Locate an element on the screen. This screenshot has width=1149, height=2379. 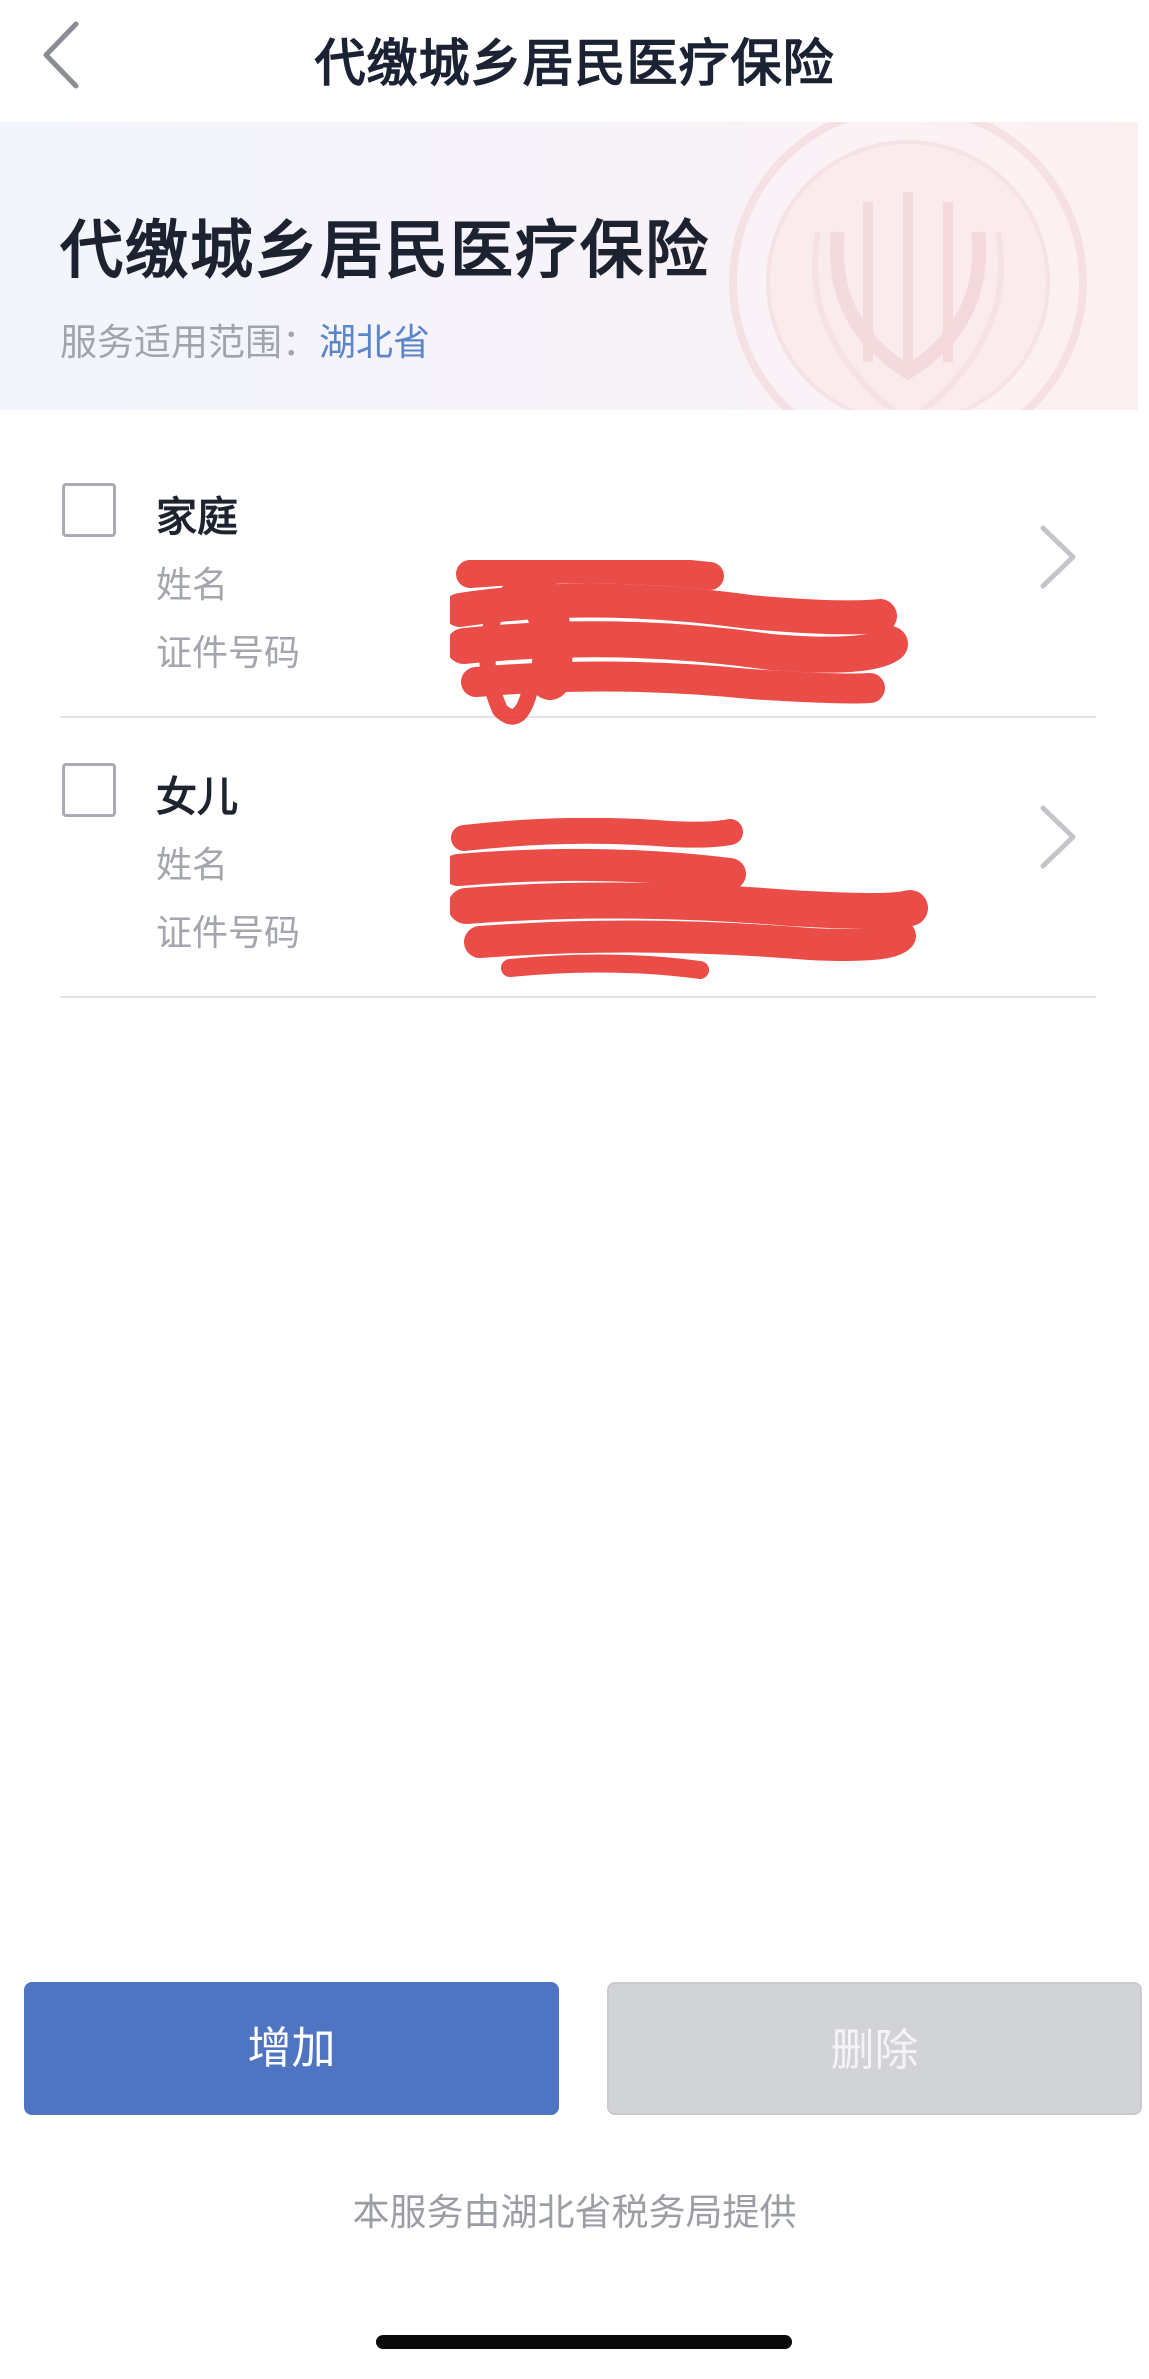
service-title: 代缴城乡居民医疗保险 is located at coordinates (385, 250).